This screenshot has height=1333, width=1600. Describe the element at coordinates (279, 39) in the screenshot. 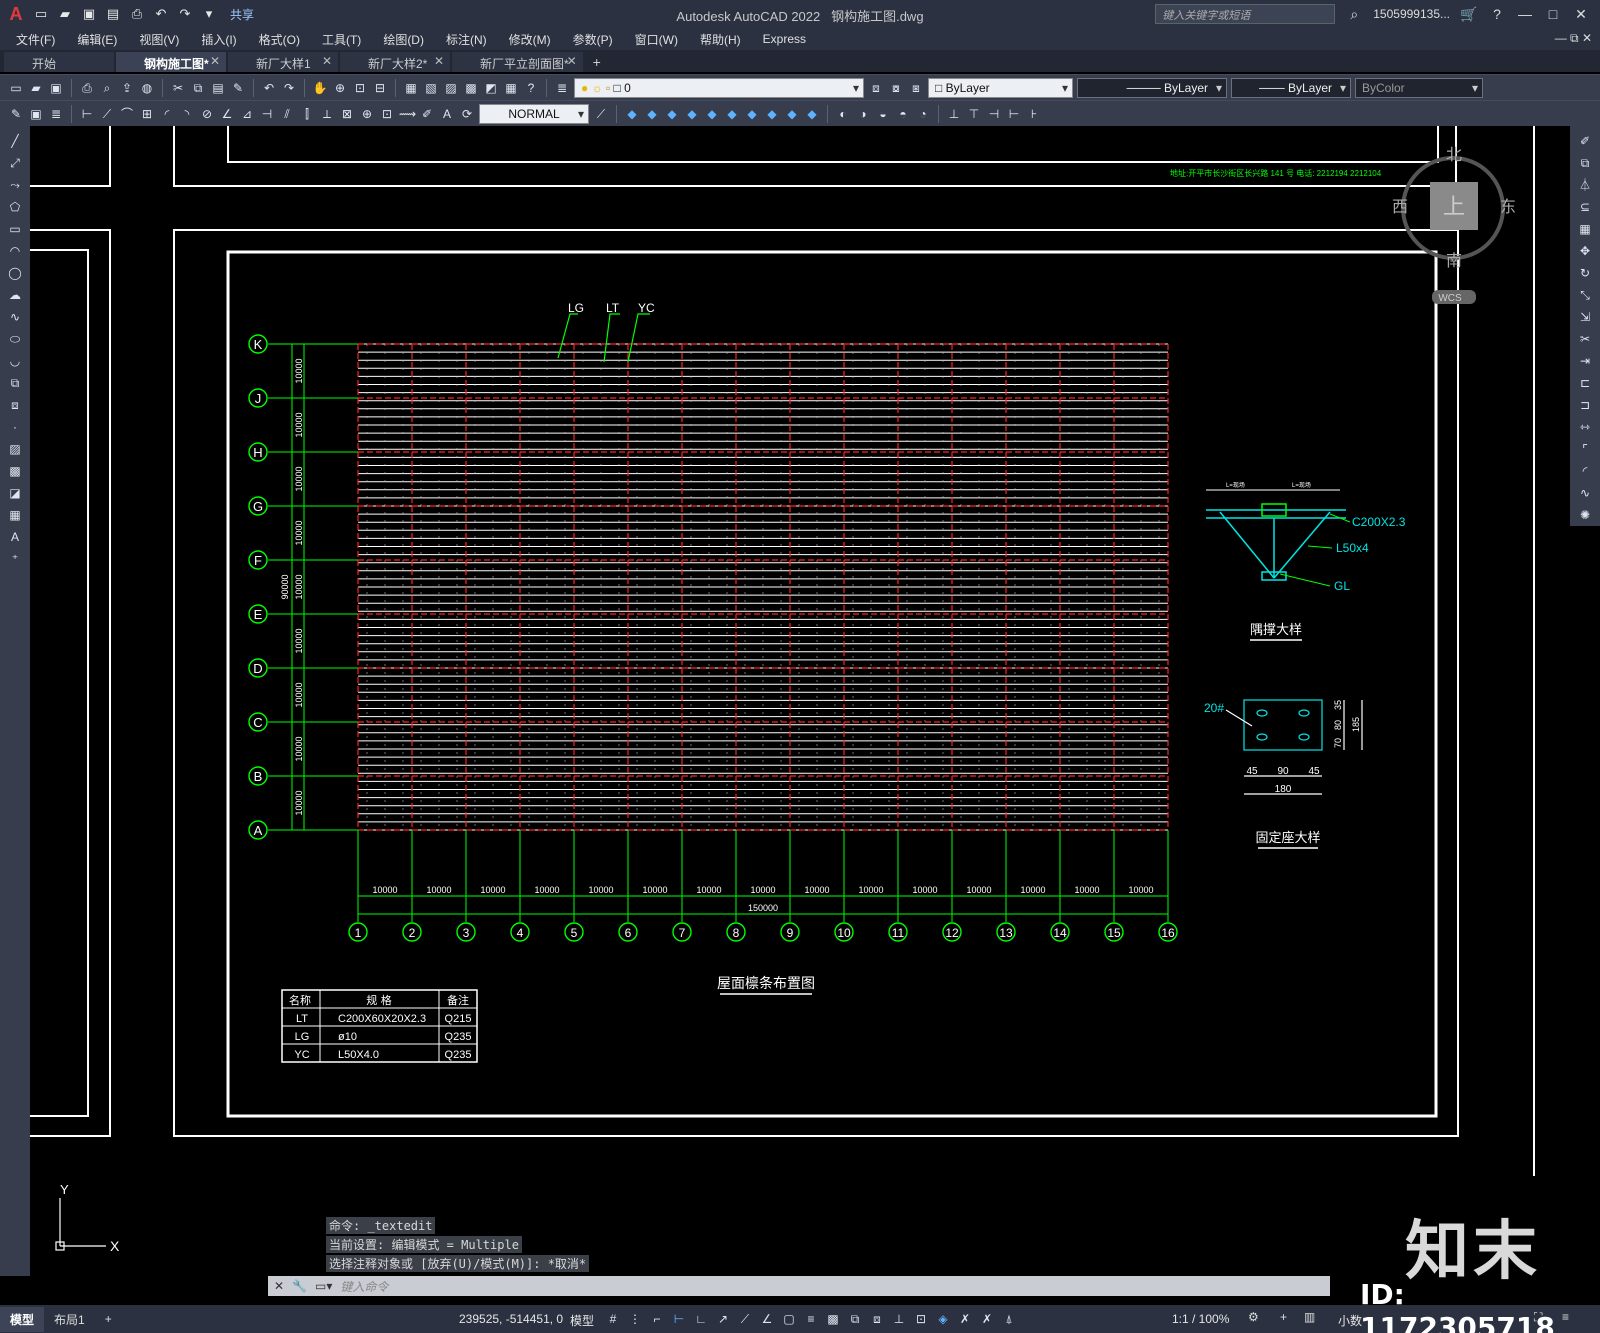

I see `menu-format: 格式(O)` at that location.